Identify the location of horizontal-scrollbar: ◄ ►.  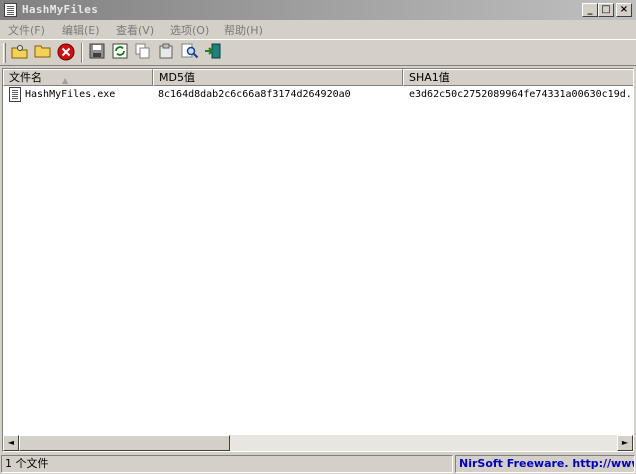
(318, 443).